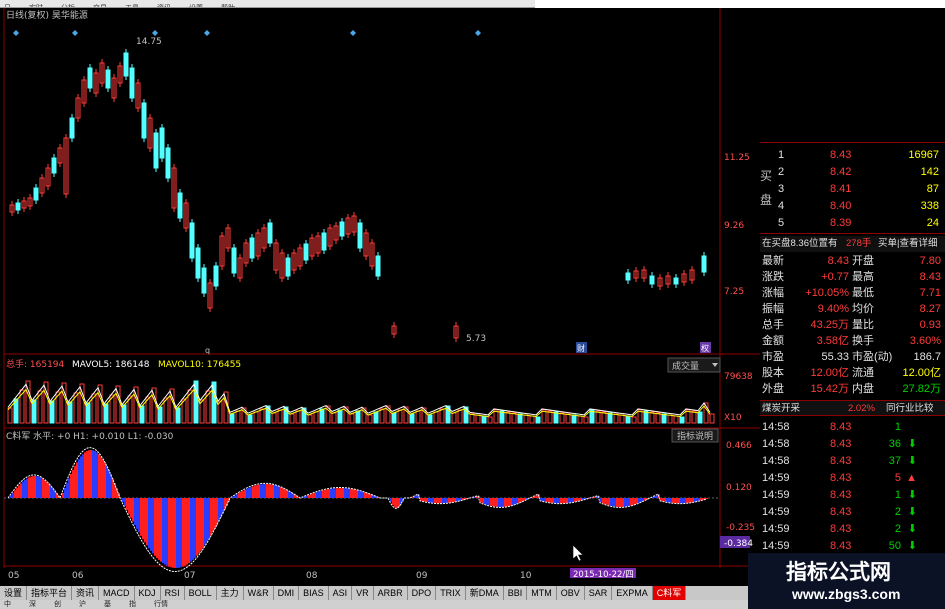  What do you see at coordinates (359, 399) in the screenshot?
I see `mavol5-line` at bounding box center [359, 399].